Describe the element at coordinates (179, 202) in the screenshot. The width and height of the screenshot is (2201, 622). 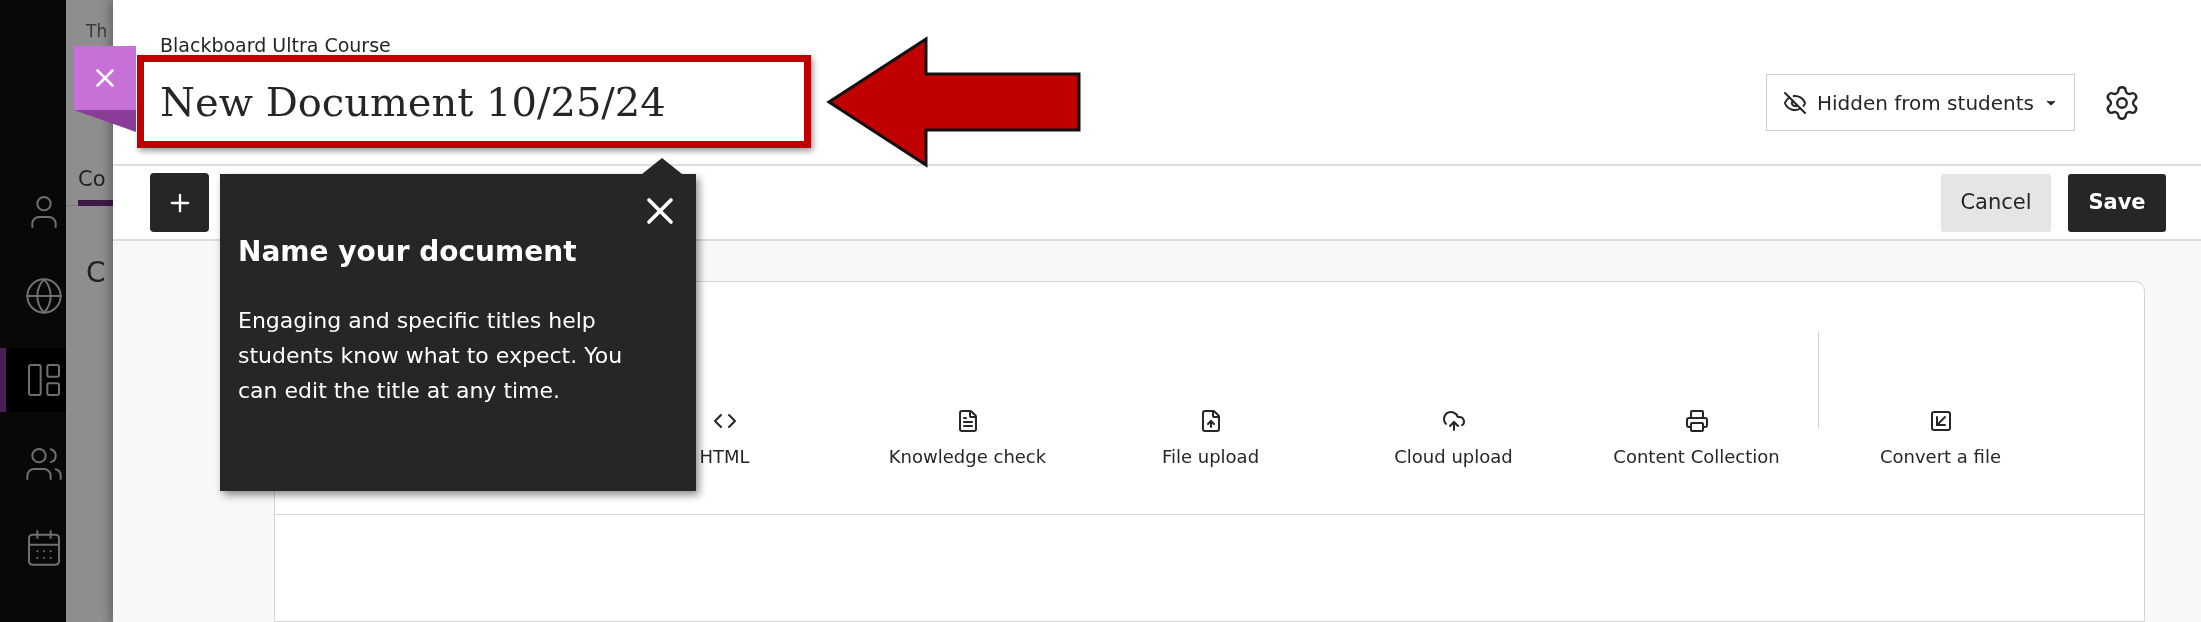
I see `add-button` at that location.